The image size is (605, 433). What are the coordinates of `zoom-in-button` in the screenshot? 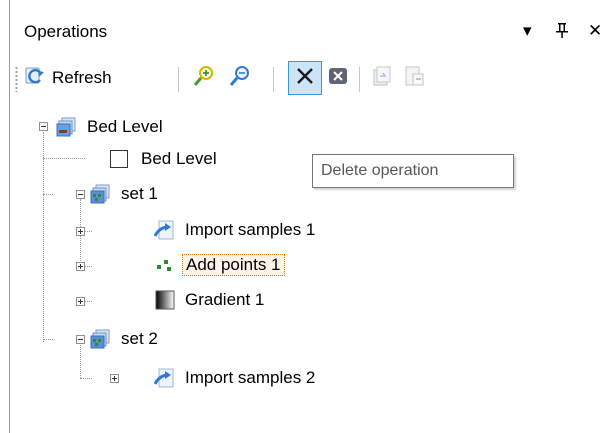 It's located at (204, 78).